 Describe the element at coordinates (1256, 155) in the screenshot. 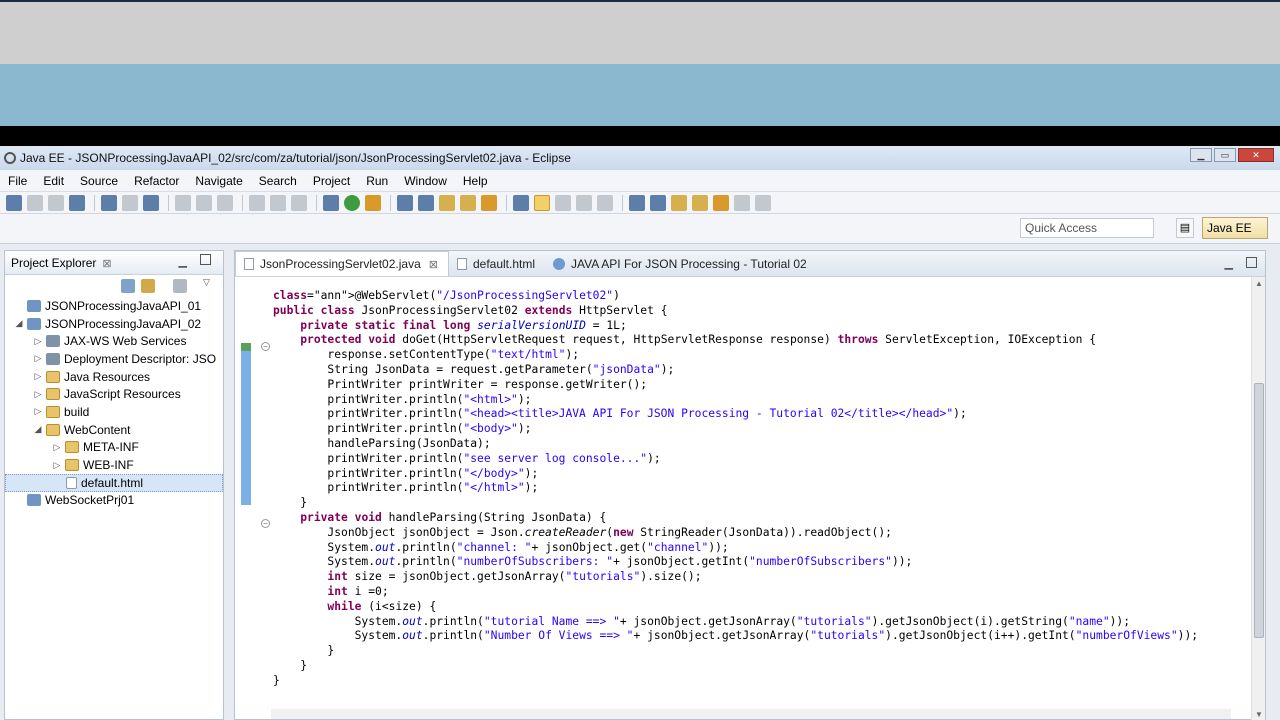

I see `close-button: ✕` at that location.